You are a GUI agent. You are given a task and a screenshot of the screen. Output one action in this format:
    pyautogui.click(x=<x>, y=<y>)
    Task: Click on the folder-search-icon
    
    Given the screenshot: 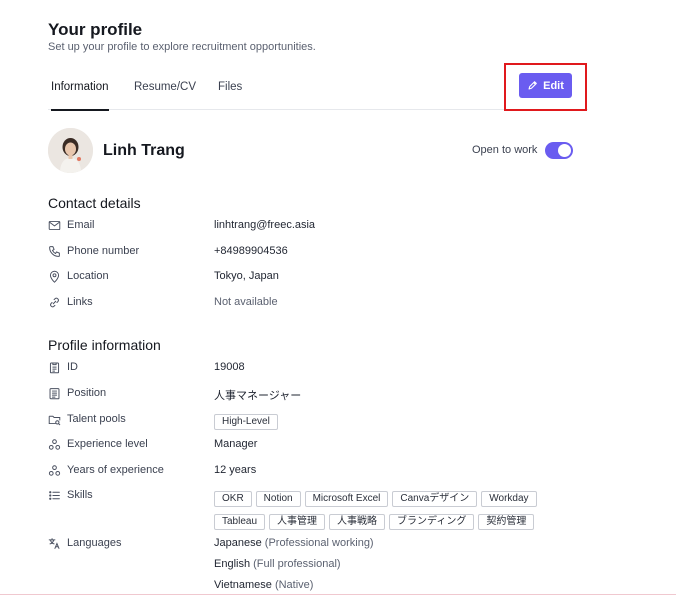 What is the action you would take?
    pyautogui.click(x=54, y=419)
    